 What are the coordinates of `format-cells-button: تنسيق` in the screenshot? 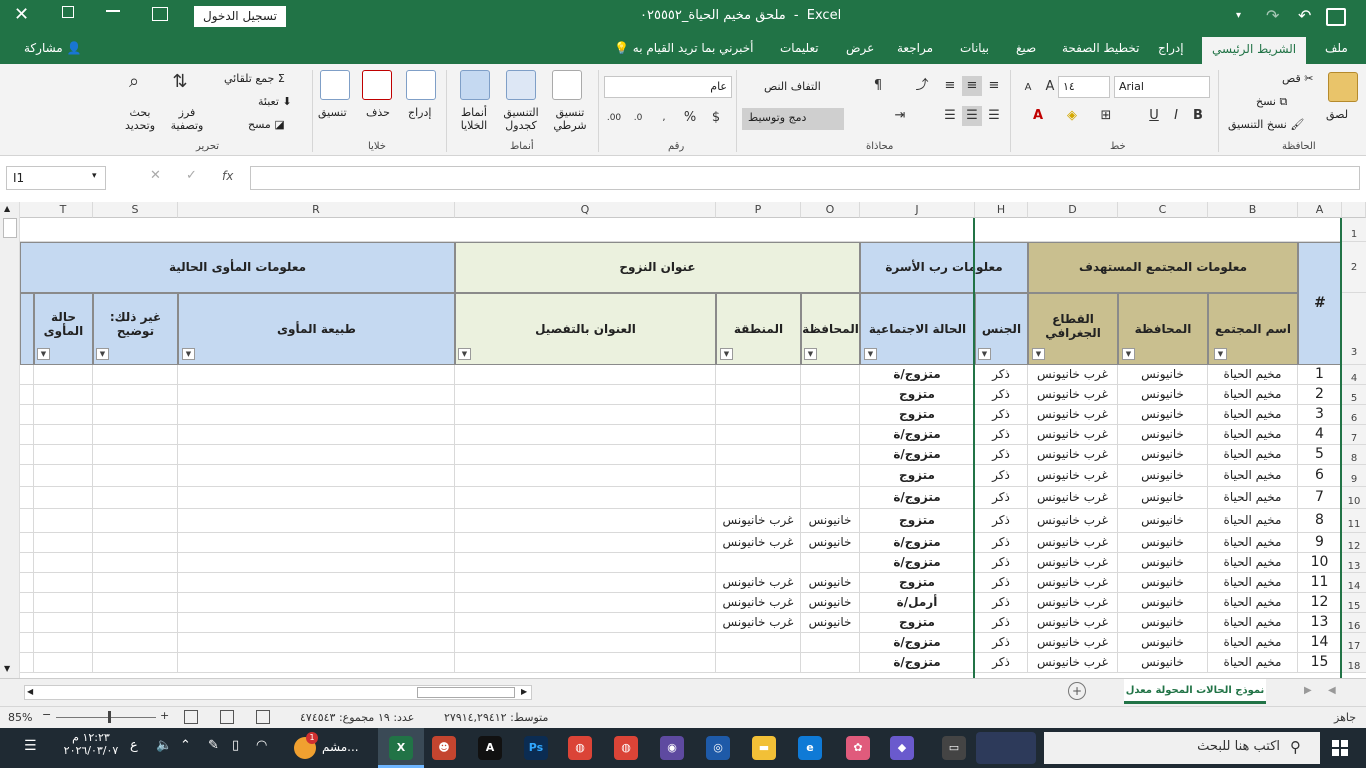 It's located at (332, 112).